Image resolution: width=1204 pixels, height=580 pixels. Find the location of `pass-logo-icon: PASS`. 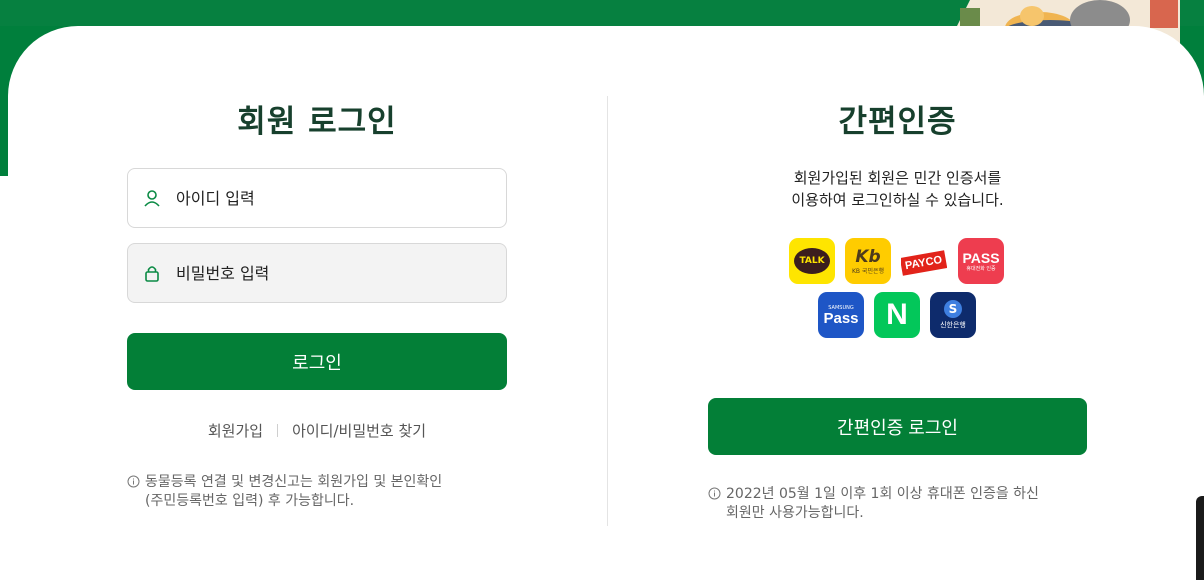

pass-logo-icon: PASS is located at coordinates (981, 257).